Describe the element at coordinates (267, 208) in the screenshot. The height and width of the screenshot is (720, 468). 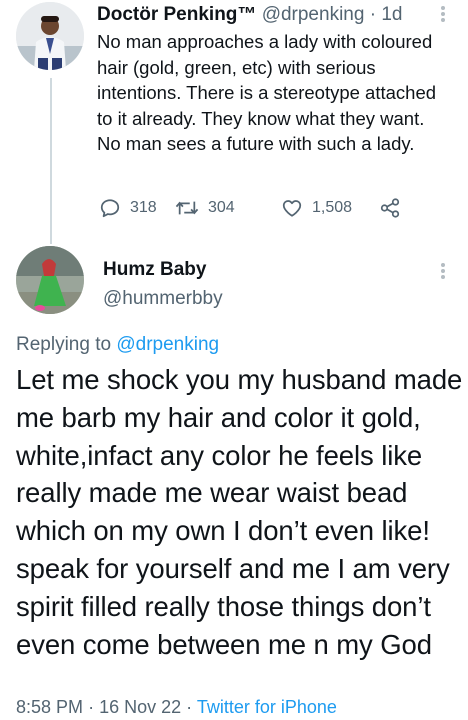
I see `tweet-actions: 318 304 1,508` at that location.